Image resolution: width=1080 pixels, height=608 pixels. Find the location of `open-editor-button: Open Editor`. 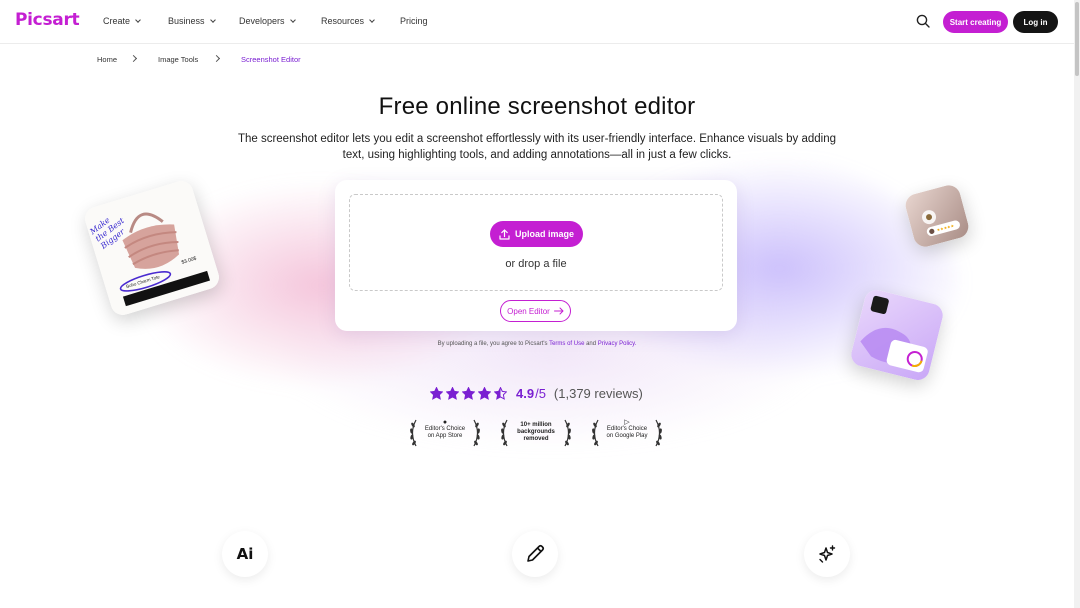

open-editor-button: Open Editor is located at coordinates (535, 311).